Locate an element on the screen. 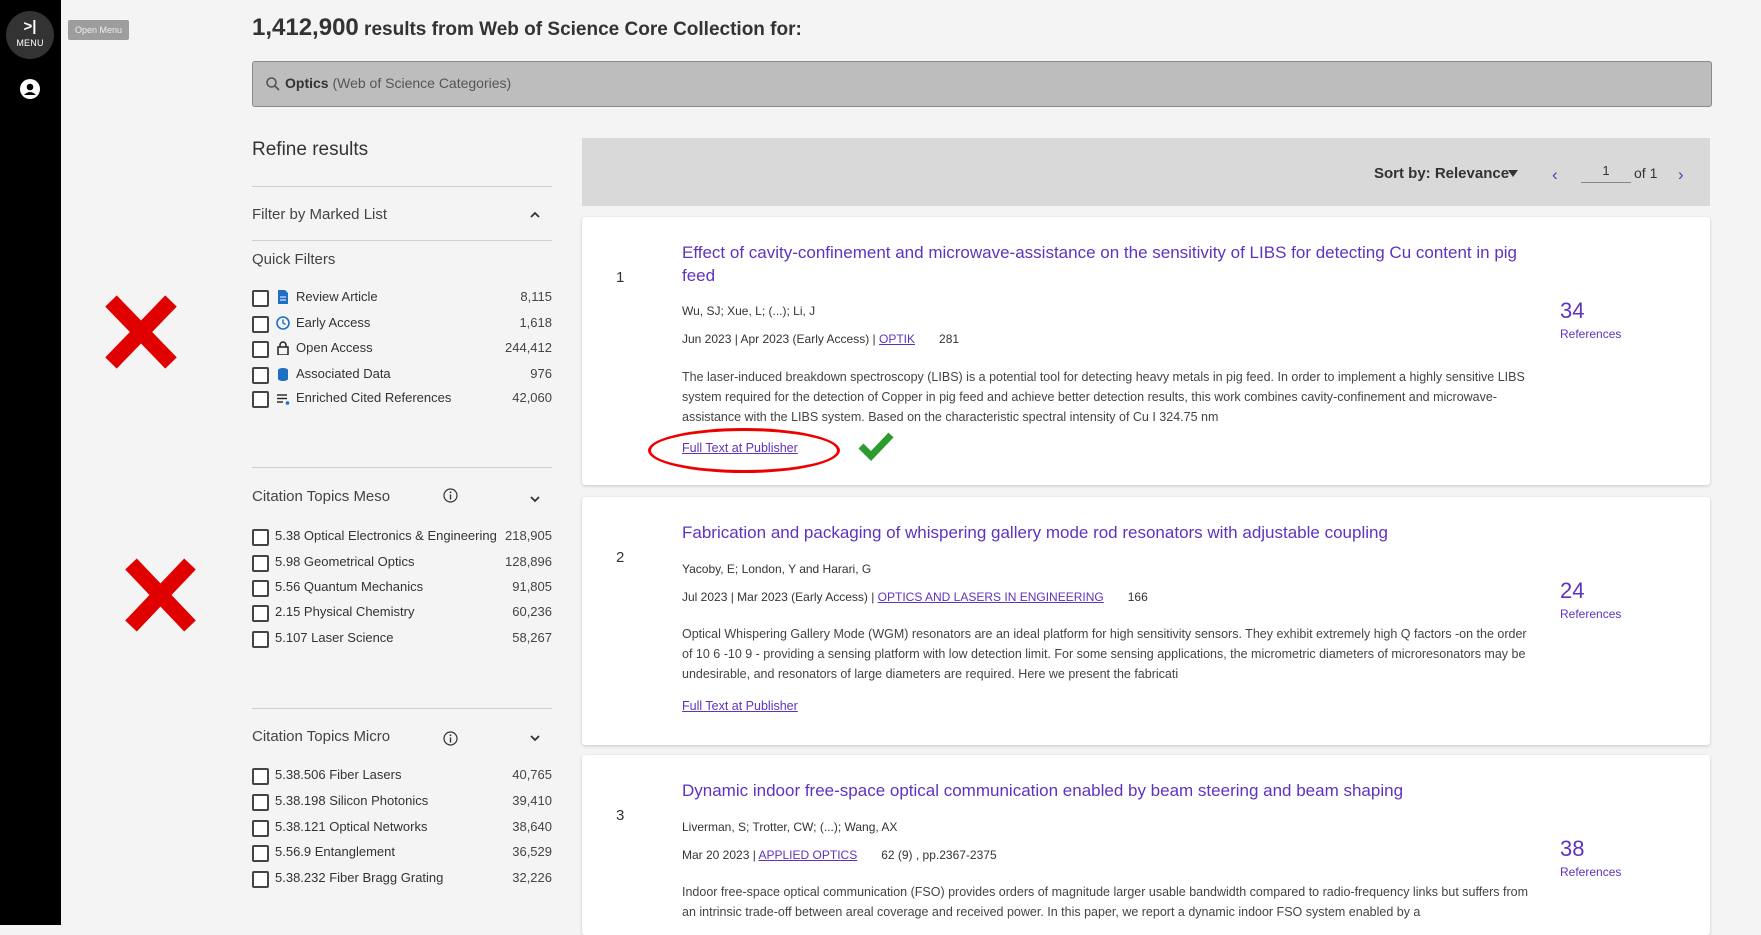 The height and width of the screenshot is (935, 1761). document-icon is located at coordinates (283, 297).